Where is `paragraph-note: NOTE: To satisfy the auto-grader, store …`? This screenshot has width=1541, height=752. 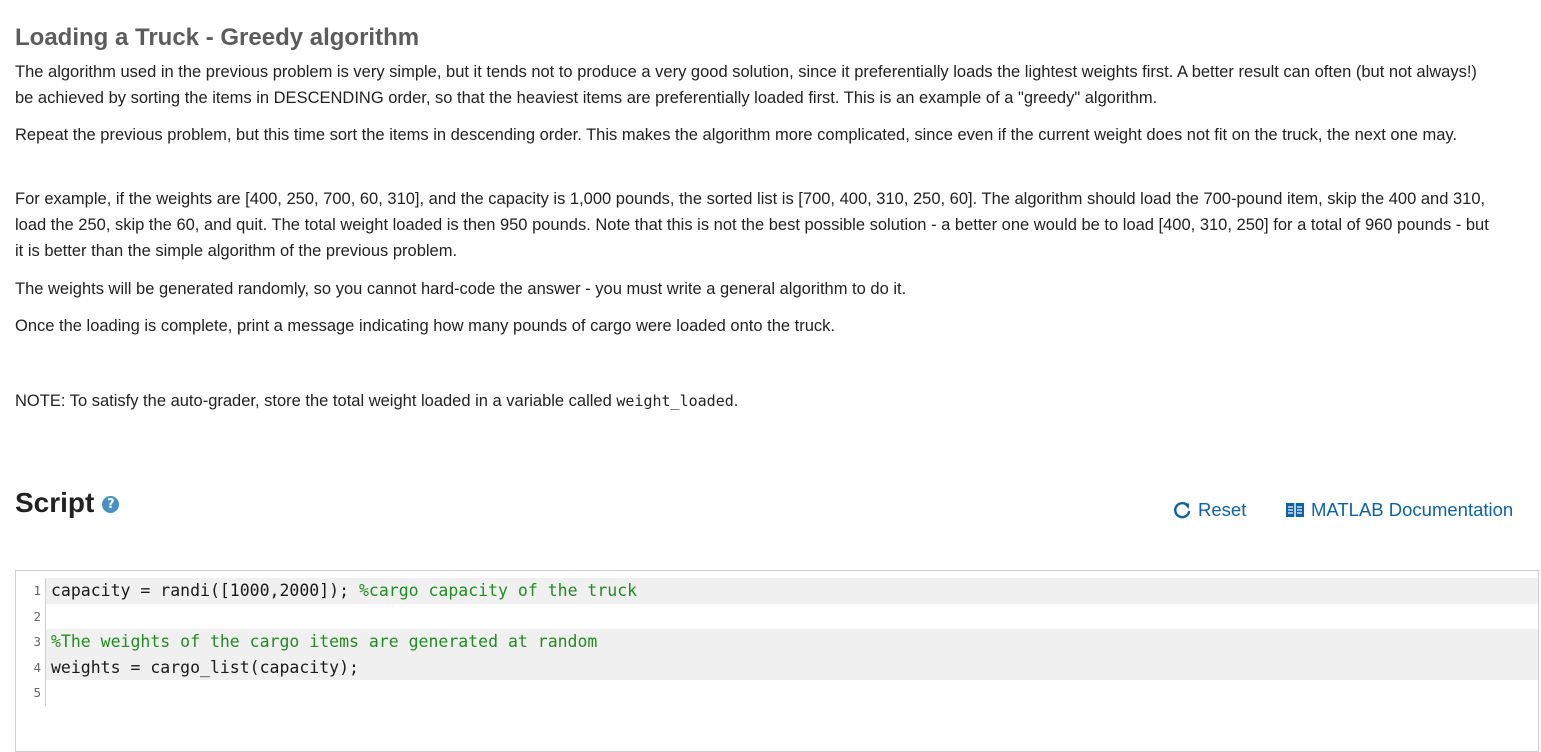
paragraph-note: NOTE: To satisfy the auto-grader, store … is located at coordinates (752, 401).